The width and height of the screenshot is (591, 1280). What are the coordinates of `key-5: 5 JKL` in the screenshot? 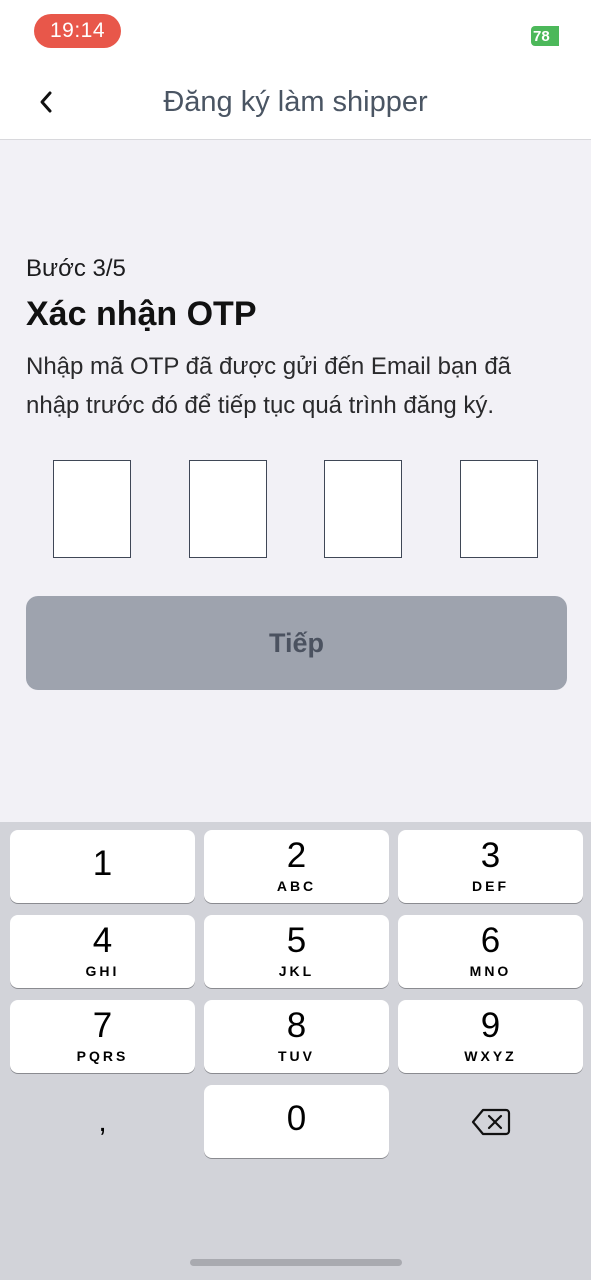 It's located at (296, 951).